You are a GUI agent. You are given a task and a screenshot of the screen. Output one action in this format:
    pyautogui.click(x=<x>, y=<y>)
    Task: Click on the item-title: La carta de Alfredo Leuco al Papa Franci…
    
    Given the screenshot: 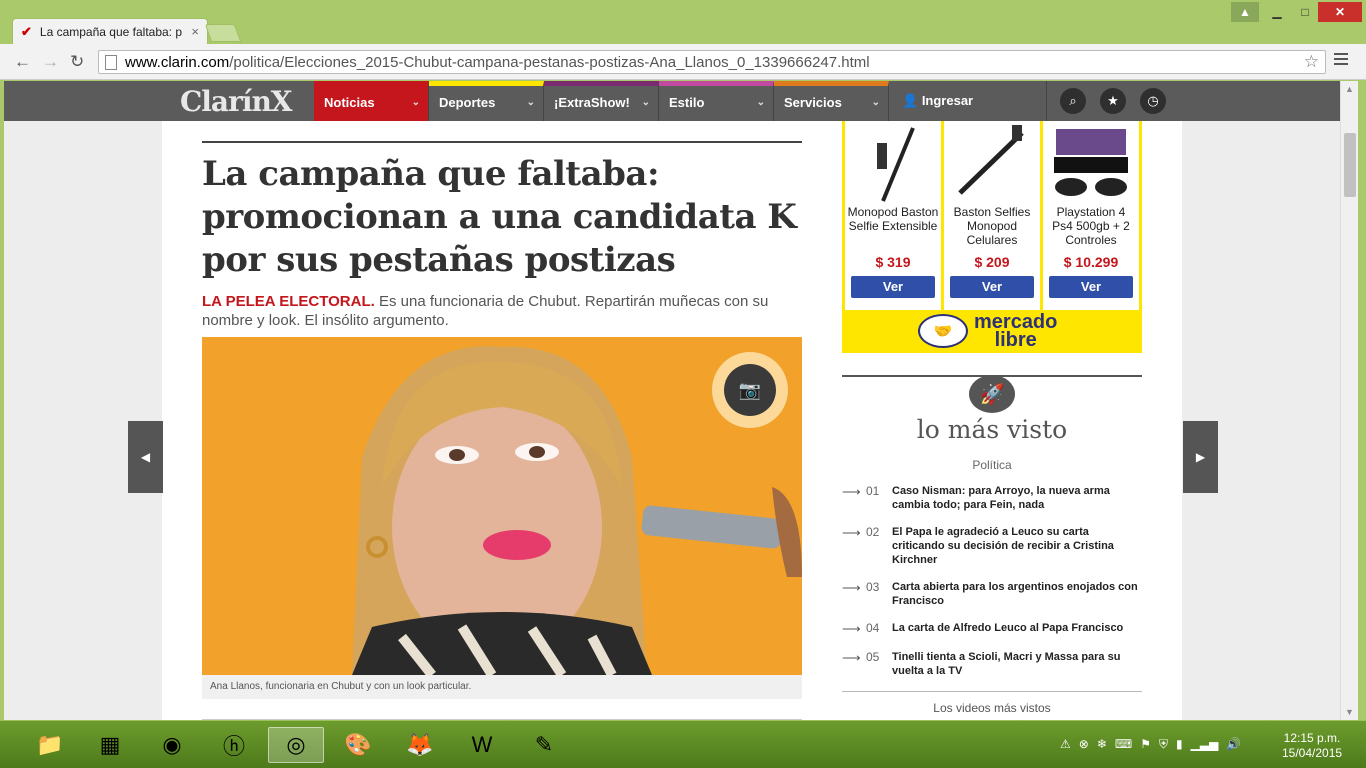 What is the action you would take?
    pyautogui.click(x=1017, y=629)
    